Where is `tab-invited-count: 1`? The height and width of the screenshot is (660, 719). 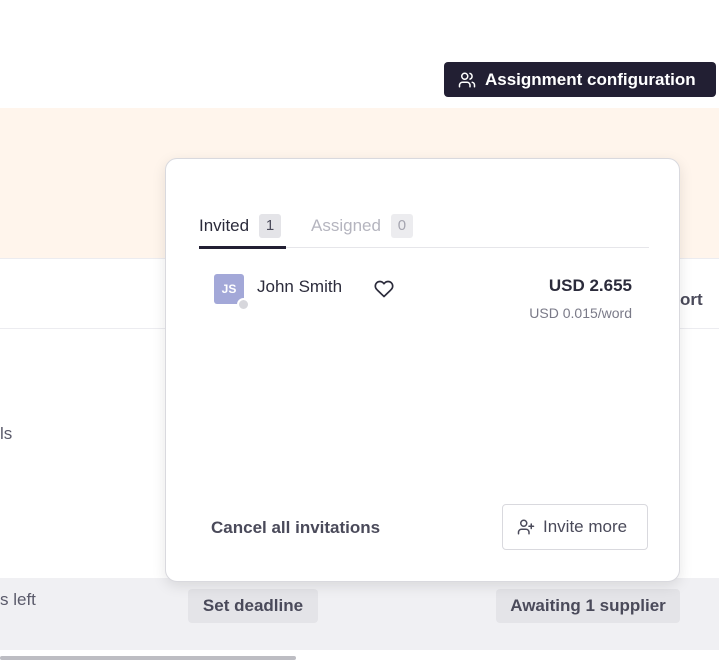
tab-invited-count: 1 is located at coordinates (270, 226).